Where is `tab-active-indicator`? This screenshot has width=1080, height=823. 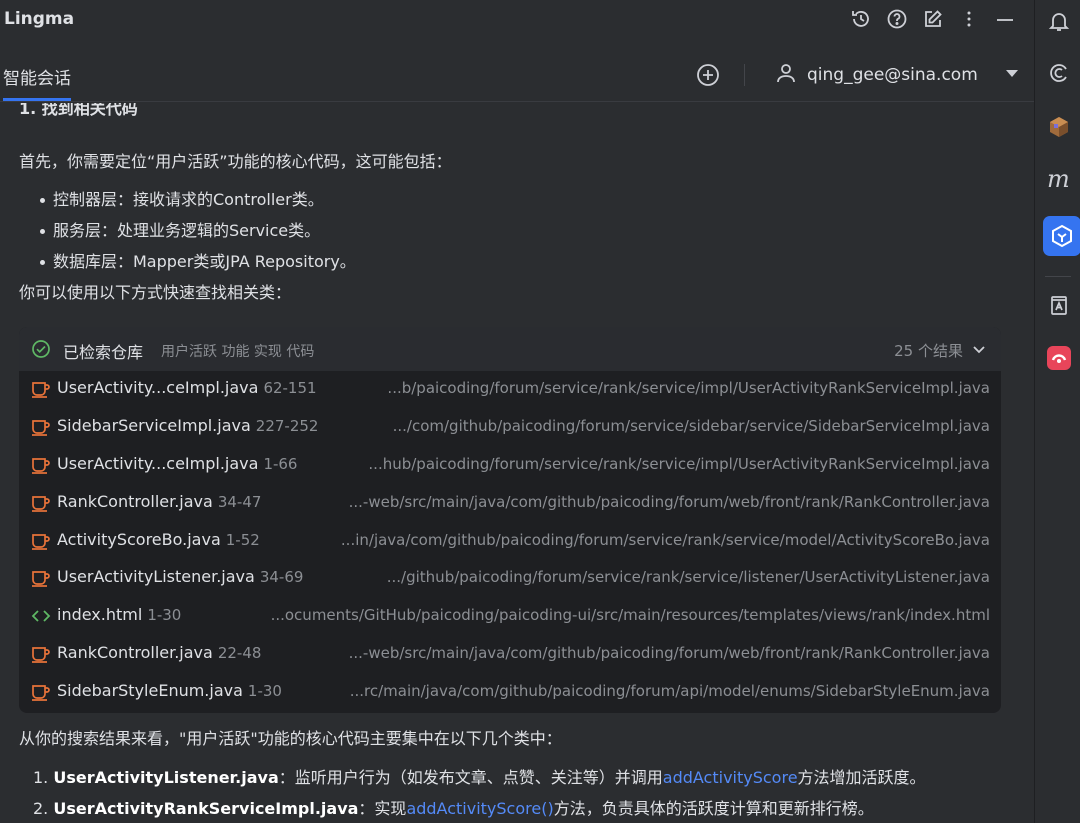 tab-active-indicator is located at coordinates (37, 99).